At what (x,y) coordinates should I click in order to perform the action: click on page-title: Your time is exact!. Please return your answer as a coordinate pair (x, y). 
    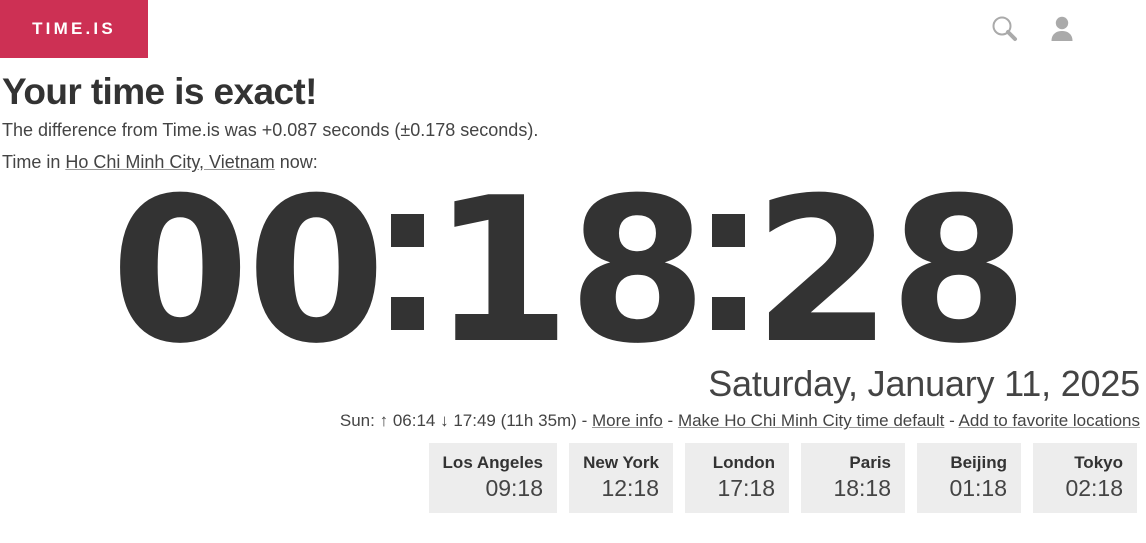
    Looking at the image, I should click on (159, 91).